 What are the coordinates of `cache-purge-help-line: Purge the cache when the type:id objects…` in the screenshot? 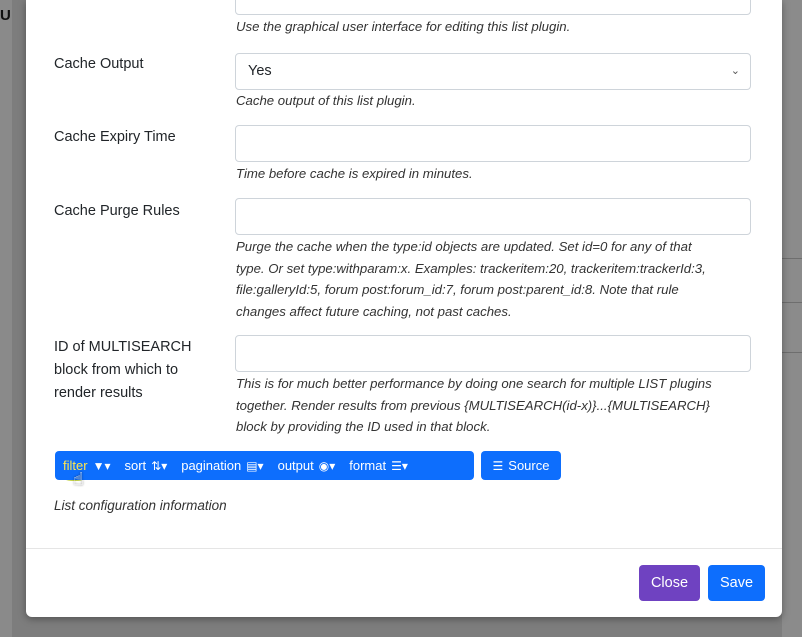 It's located at (464, 246).